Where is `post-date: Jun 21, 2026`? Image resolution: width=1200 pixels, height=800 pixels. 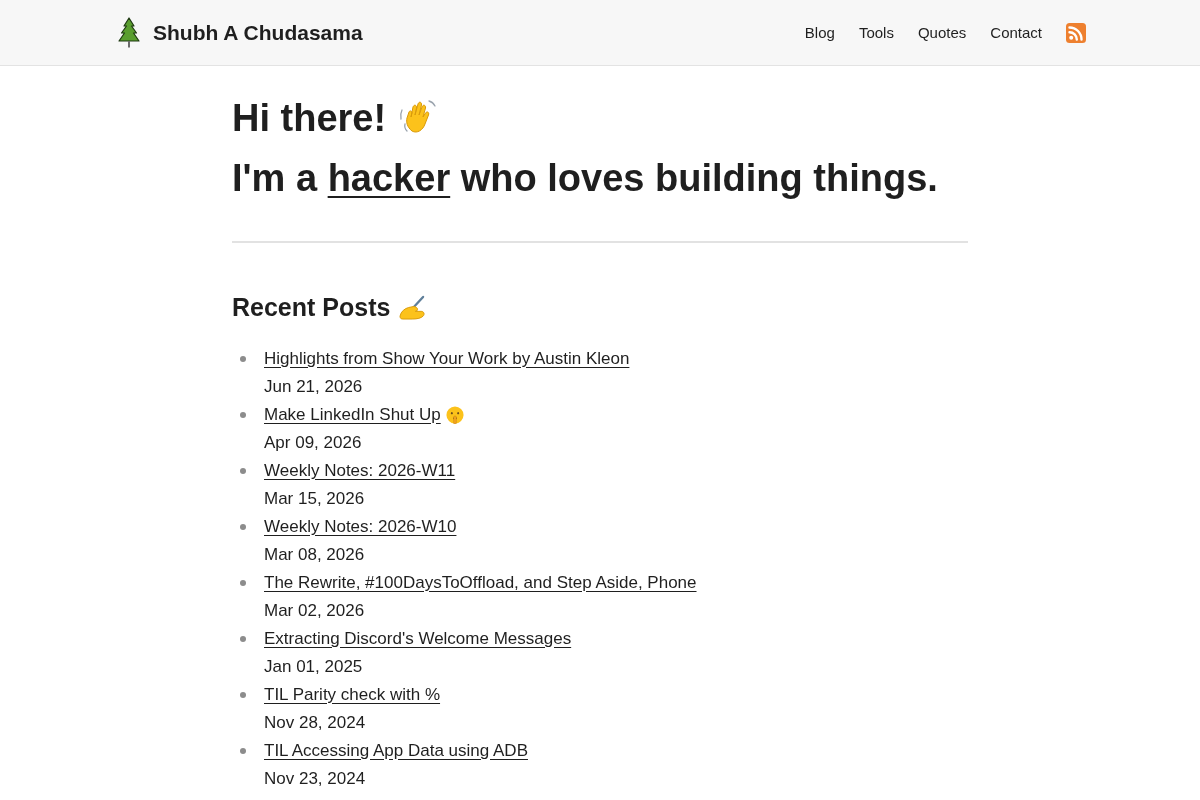
post-date: Jun 21, 2026 is located at coordinates (313, 387).